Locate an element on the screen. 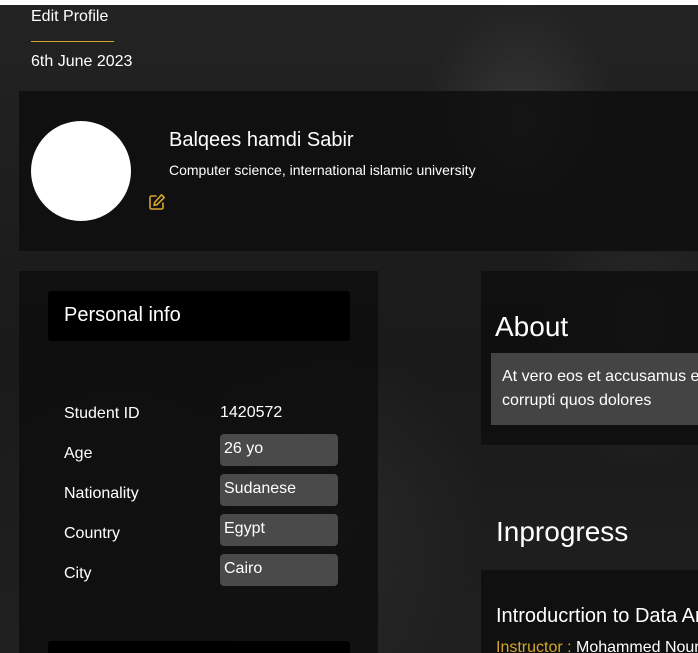 The width and height of the screenshot is (698, 653). about-text-line1: At vero eos et accusamus e is located at coordinates (600, 376).